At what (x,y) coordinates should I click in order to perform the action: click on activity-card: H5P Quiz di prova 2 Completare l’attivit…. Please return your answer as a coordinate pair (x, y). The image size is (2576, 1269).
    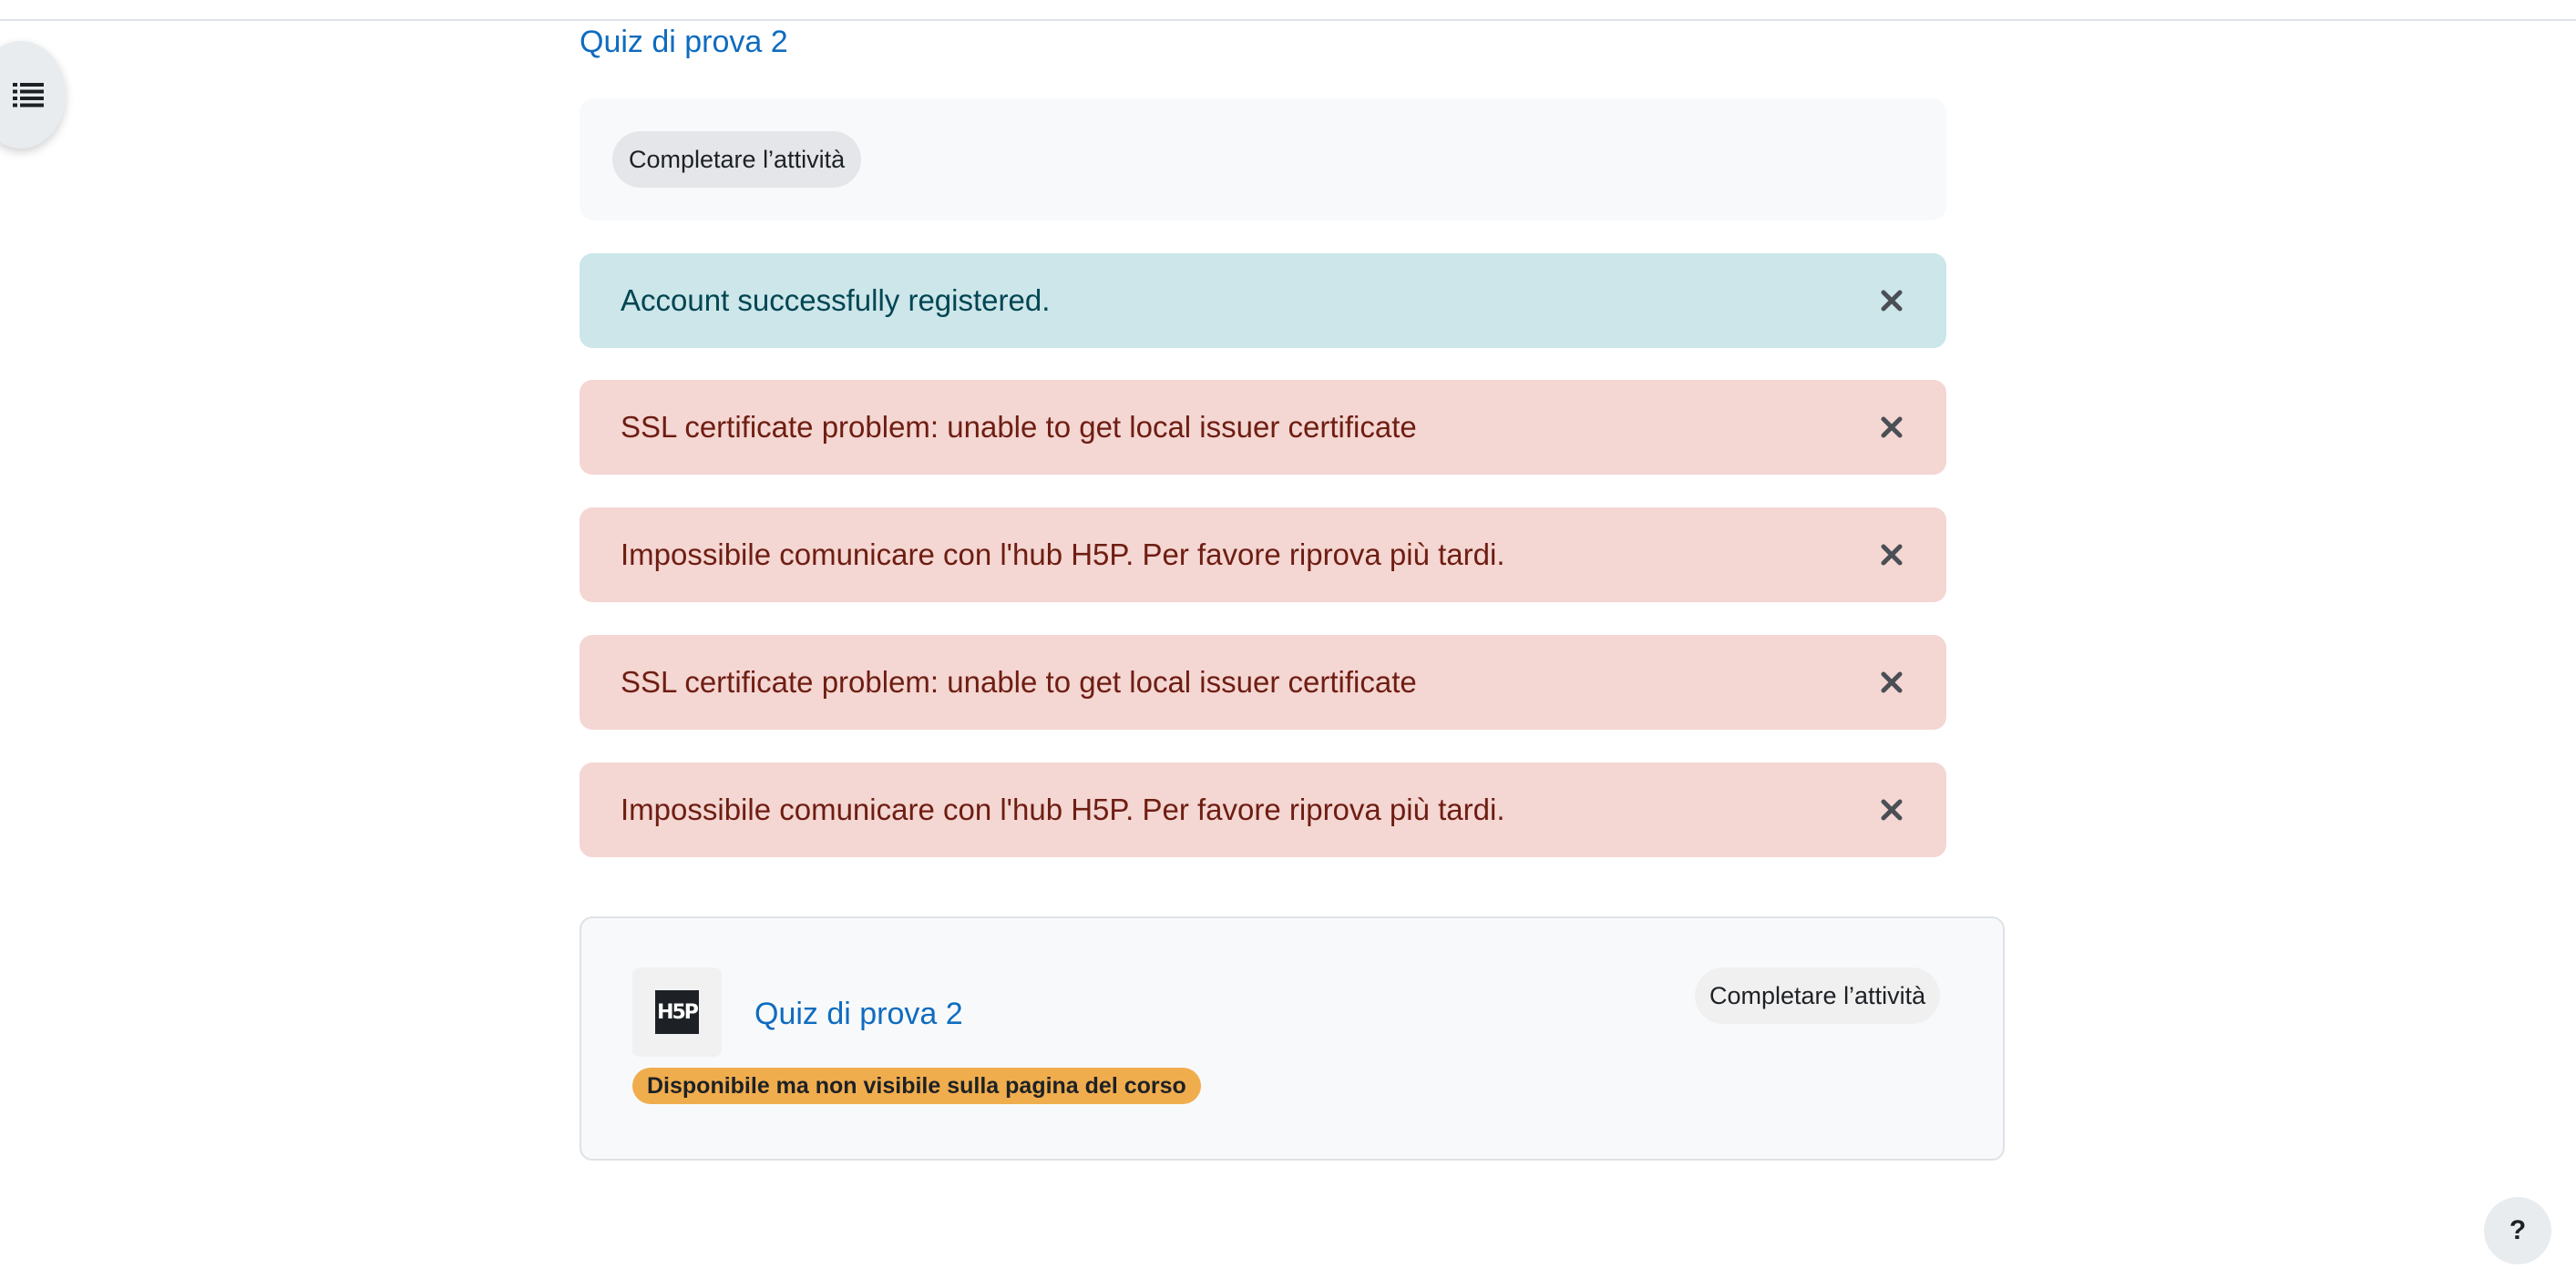
    Looking at the image, I should click on (1292, 1038).